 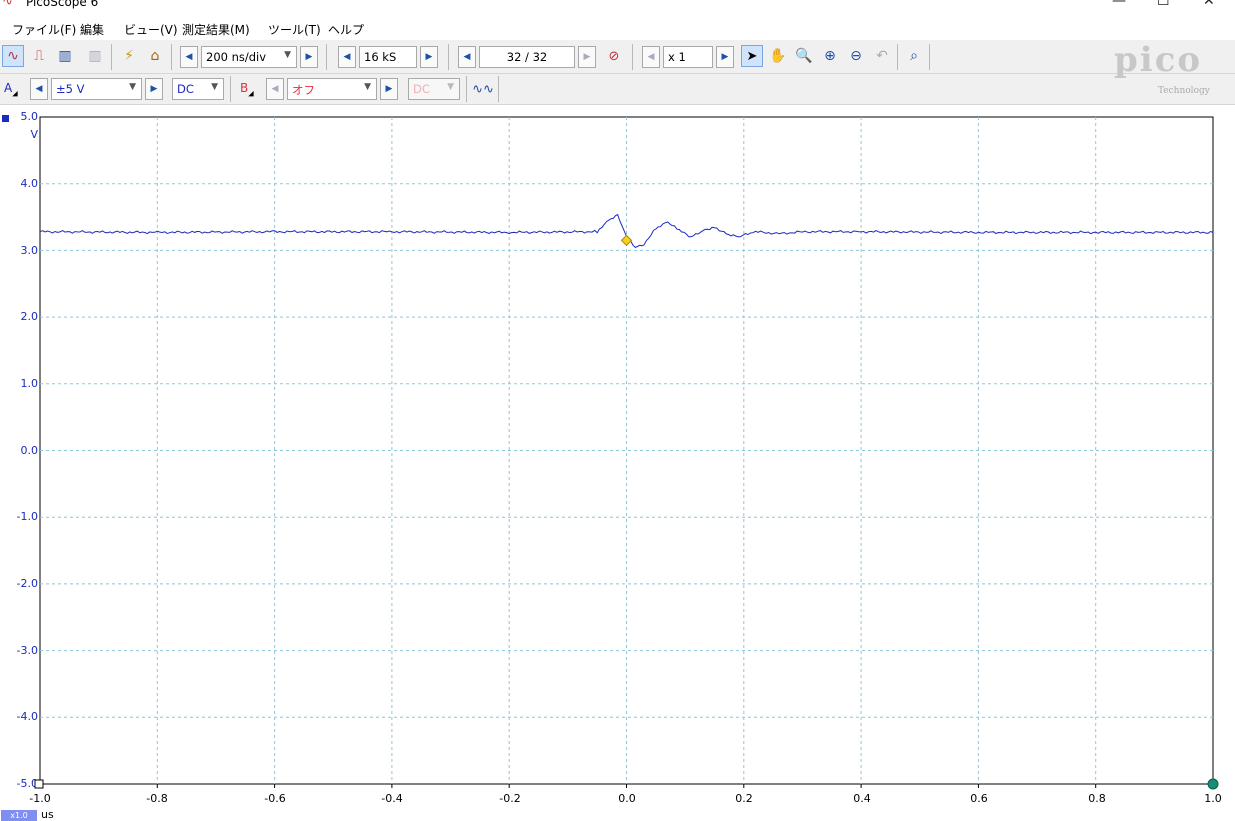 What do you see at coordinates (39, 89) in the screenshot?
I see `channel-a-range-prev-button: ◀` at bounding box center [39, 89].